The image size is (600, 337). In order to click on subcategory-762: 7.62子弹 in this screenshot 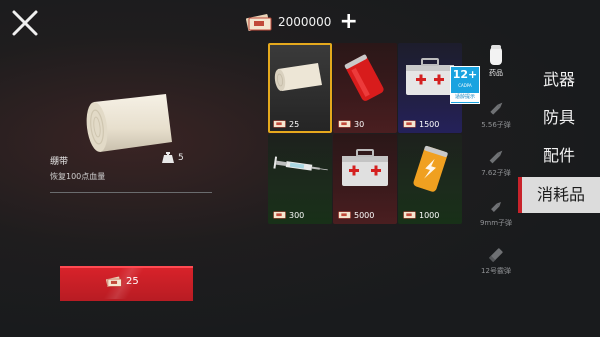, I will do `click(496, 163)`.